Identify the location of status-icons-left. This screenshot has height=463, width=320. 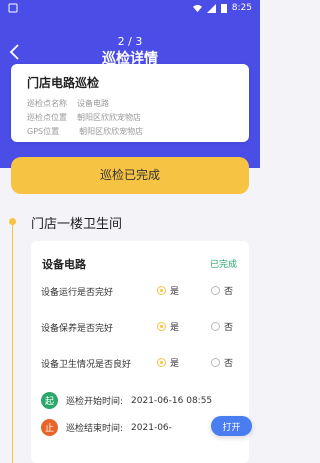
(13, 9).